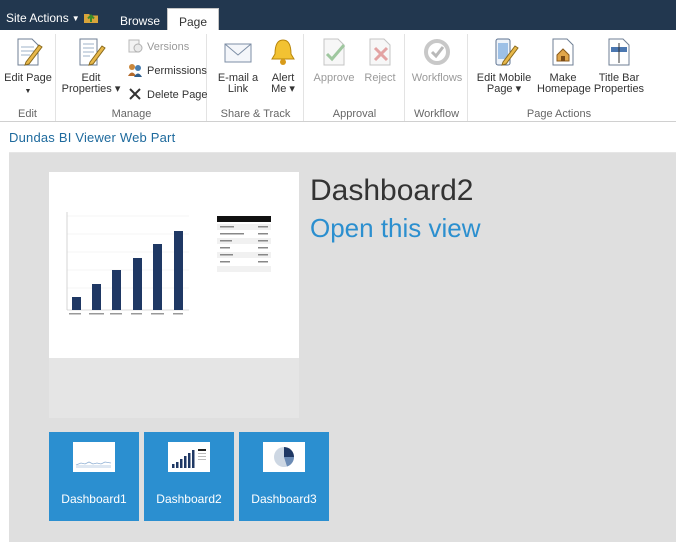  I want to click on caret-down-icon: ▼, so click(75, 18).